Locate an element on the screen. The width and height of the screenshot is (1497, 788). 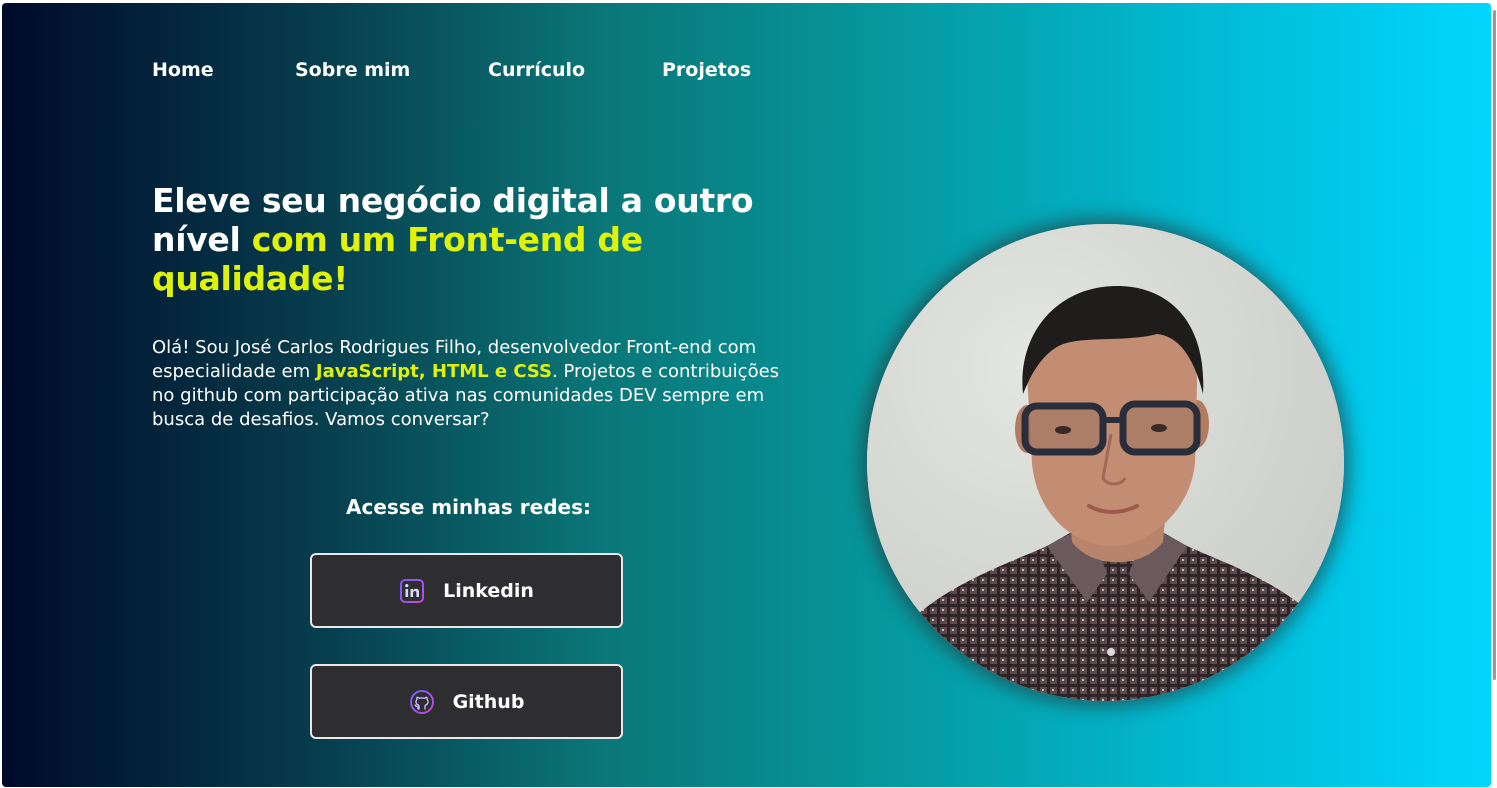
nav-projetos: Projetos is located at coordinates (706, 70).